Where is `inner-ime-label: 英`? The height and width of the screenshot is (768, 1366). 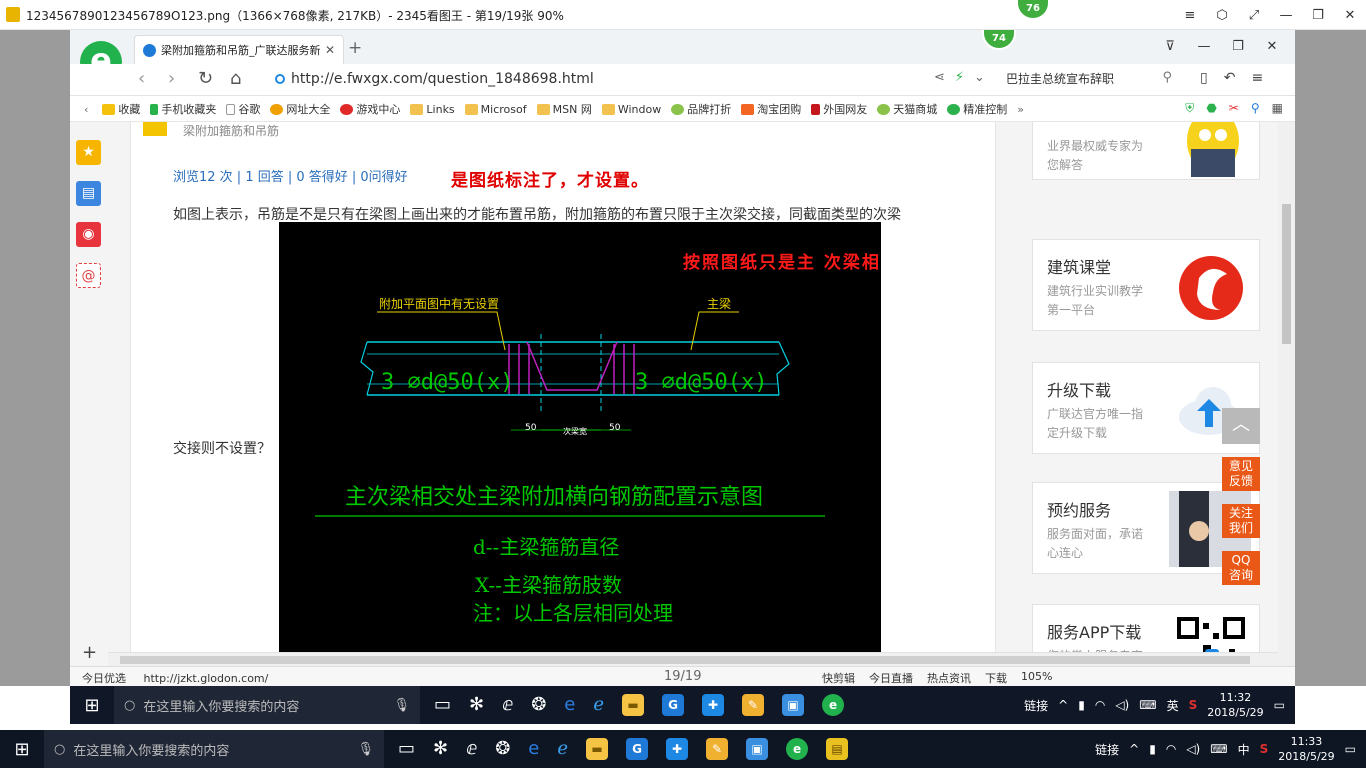 inner-ime-label: 英 is located at coordinates (1173, 705).